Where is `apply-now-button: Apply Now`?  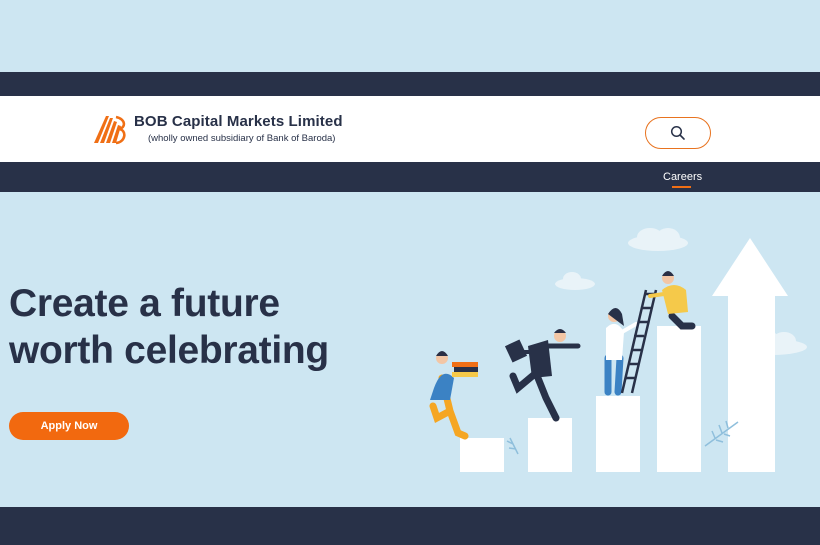
apply-now-button: Apply Now is located at coordinates (69, 426).